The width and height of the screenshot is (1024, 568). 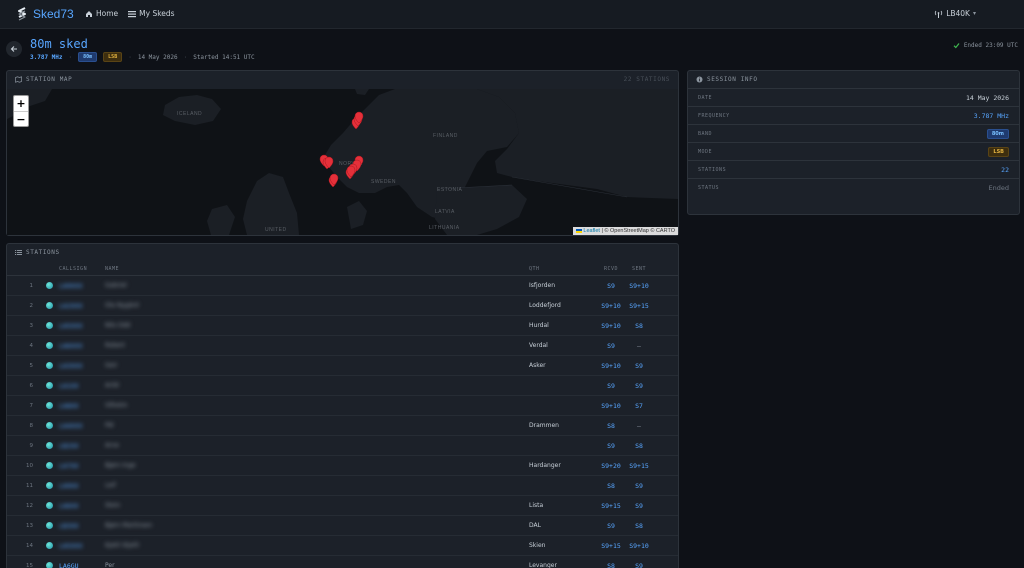 I want to click on station-callsign: LA8XX, so click(x=82, y=406).